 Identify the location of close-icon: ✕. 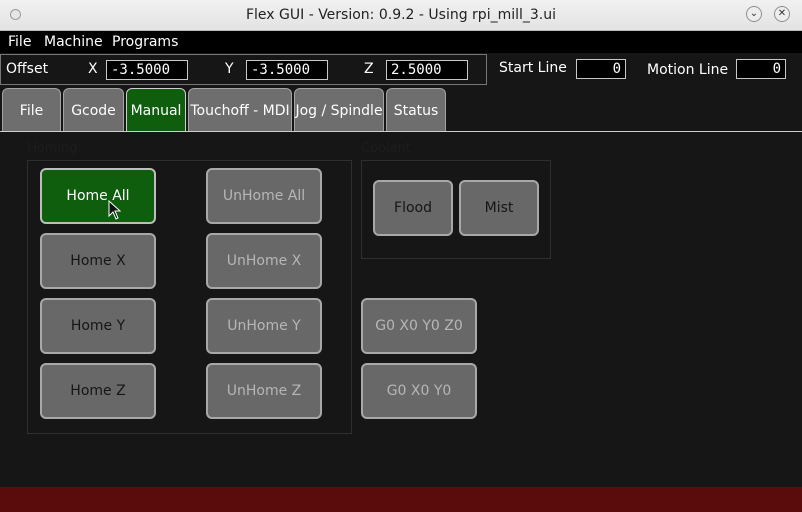
(782, 14).